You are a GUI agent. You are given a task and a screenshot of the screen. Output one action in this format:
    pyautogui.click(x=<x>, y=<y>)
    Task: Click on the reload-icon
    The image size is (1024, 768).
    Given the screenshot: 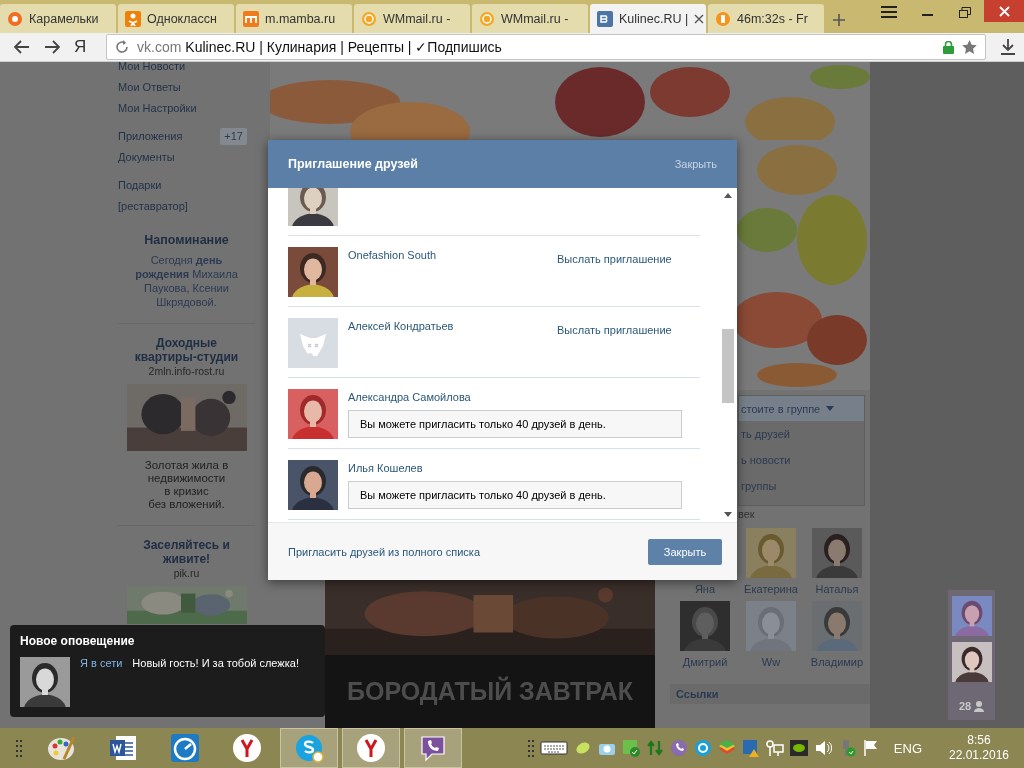 What is the action you would take?
    pyautogui.click(x=122, y=47)
    